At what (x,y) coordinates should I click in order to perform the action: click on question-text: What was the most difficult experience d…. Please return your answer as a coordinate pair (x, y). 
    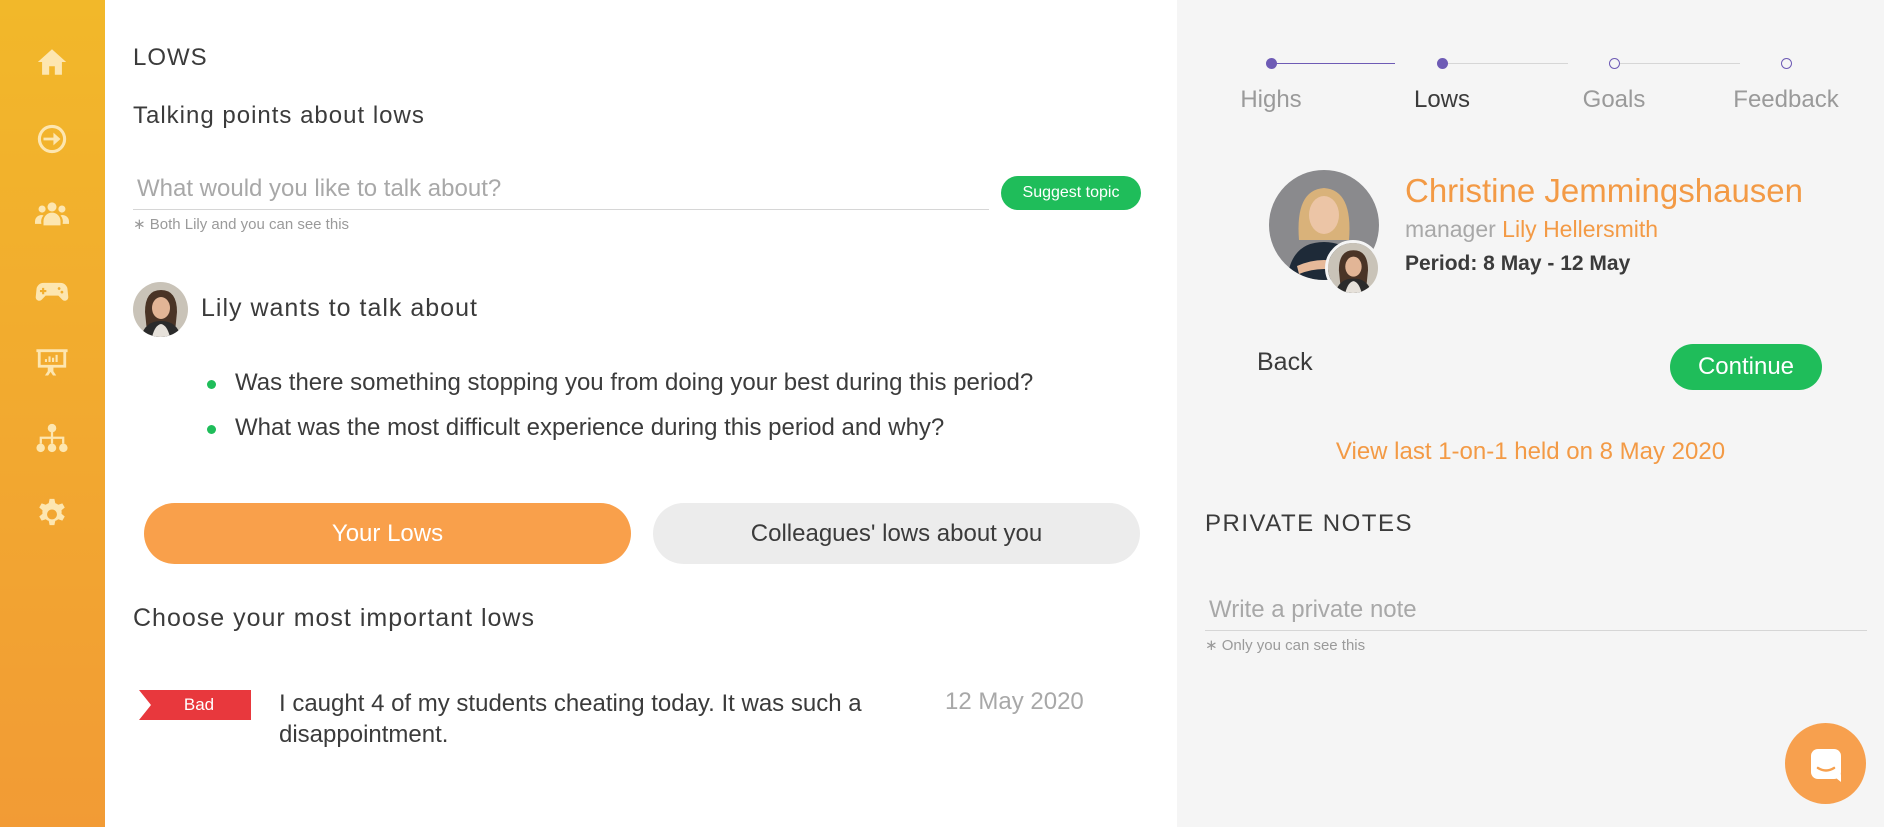
    Looking at the image, I should click on (590, 427).